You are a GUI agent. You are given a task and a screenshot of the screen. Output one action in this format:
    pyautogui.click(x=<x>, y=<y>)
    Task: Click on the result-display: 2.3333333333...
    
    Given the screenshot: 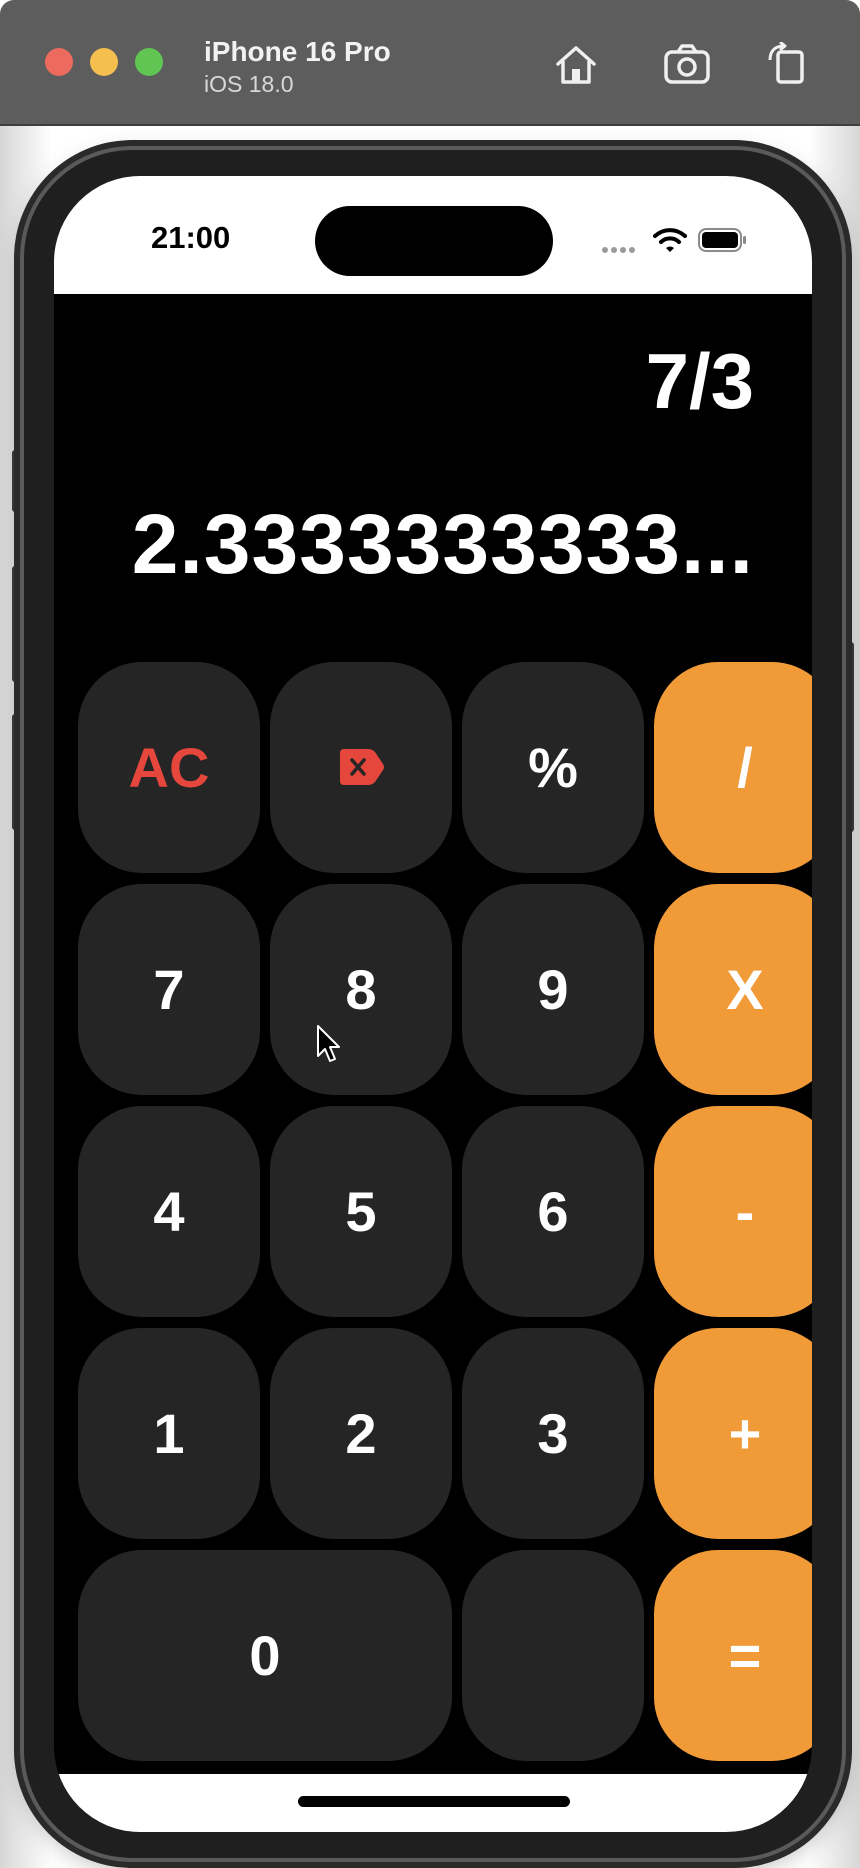 What is the action you would take?
    pyautogui.click(x=442, y=544)
    